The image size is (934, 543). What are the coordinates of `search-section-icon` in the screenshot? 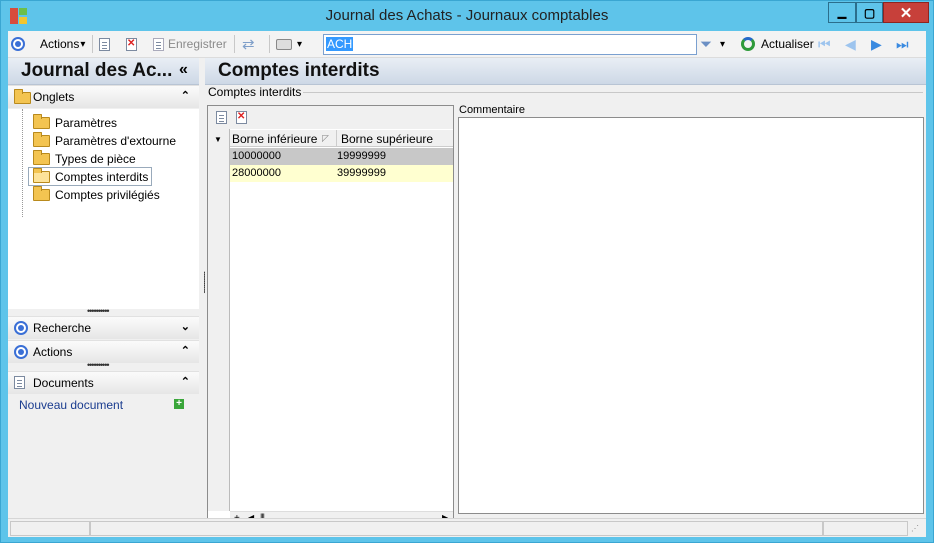 It's located at (21, 328).